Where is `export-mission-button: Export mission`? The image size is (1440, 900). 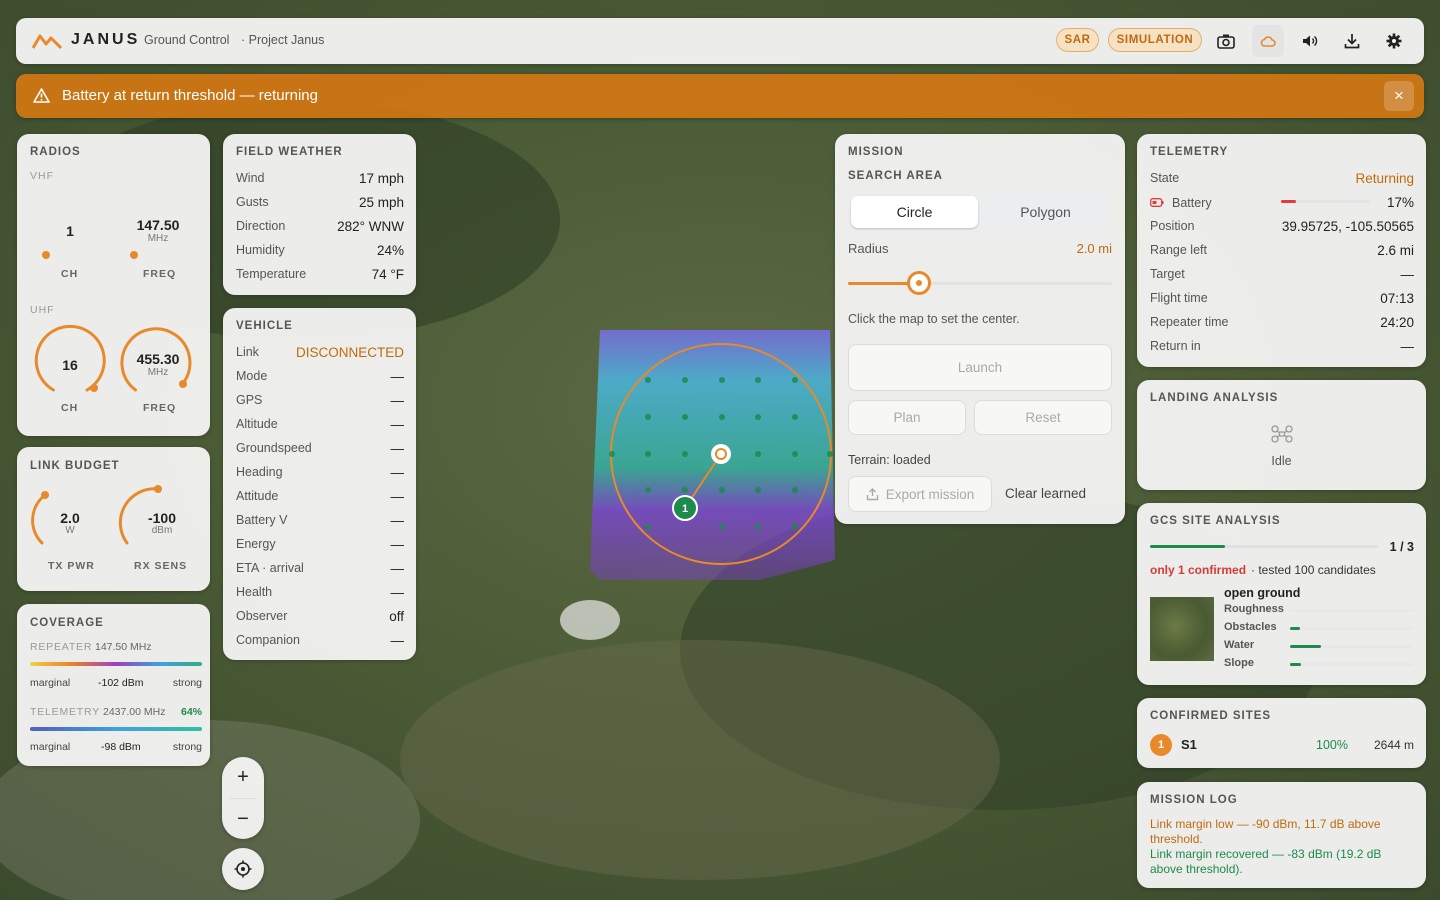
export-mission-button: Export mission is located at coordinates (920, 494).